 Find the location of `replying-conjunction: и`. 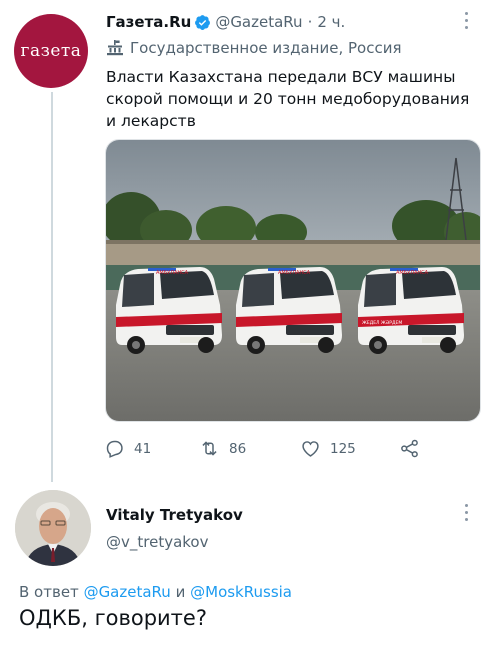

replying-conjunction: и is located at coordinates (180, 592).